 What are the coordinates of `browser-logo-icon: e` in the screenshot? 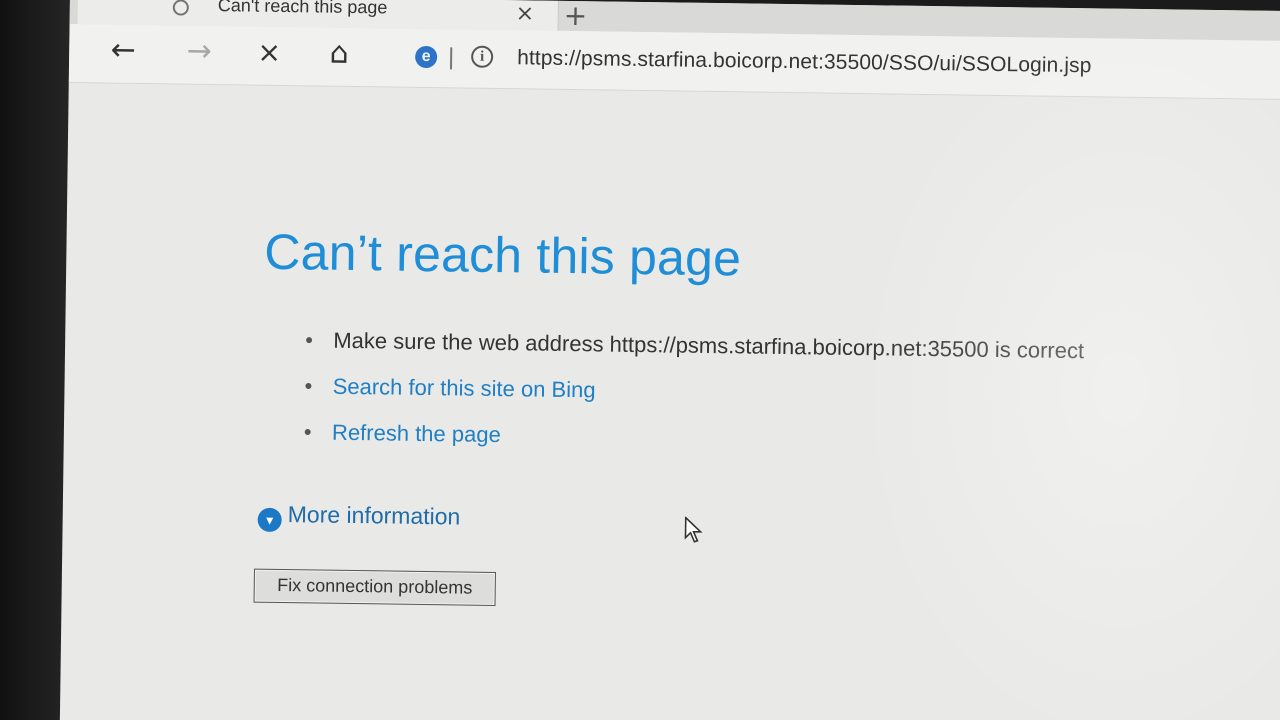 It's located at (426, 57).